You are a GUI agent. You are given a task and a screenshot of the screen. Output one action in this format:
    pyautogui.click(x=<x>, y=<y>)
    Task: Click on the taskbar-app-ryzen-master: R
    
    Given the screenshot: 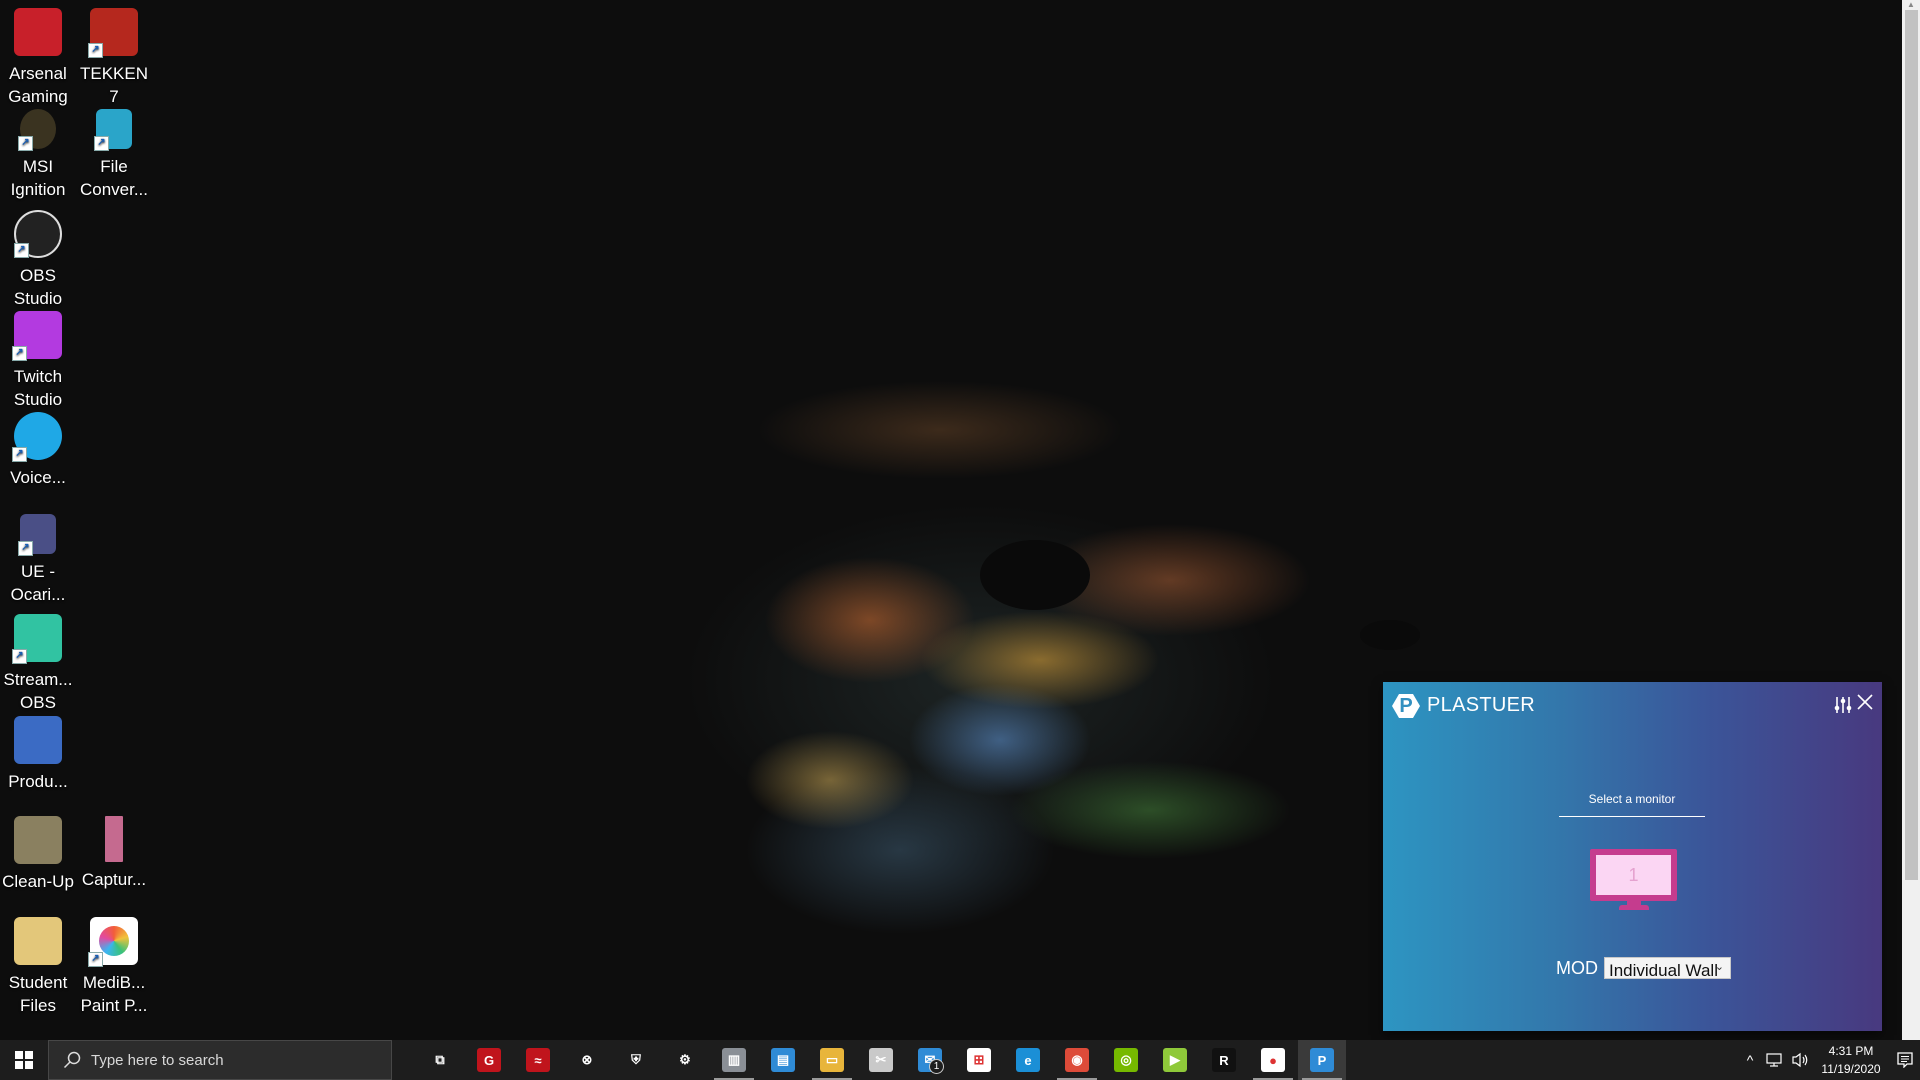 What is the action you would take?
    pyautogui.click(x=1224, y=1060)
    